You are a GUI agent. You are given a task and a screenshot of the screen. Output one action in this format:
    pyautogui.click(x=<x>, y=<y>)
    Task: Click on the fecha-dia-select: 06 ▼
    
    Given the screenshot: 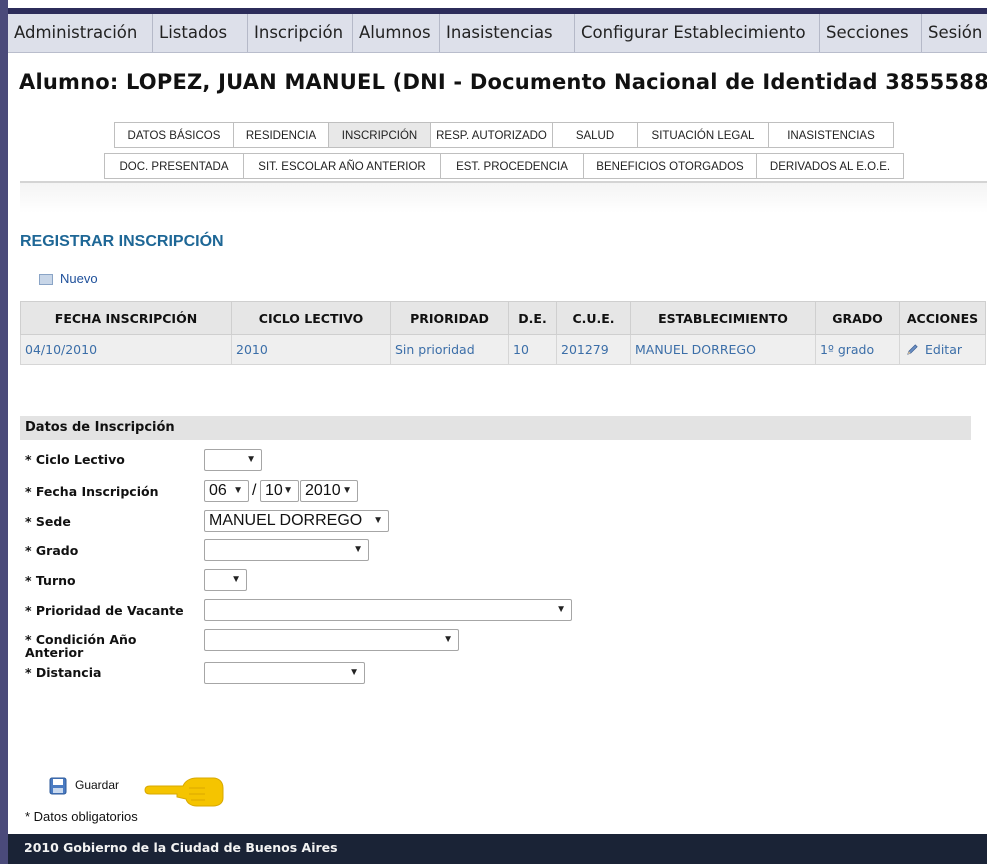 What is the action you would take?
    pyautogui.click(x=226, y=491)
    